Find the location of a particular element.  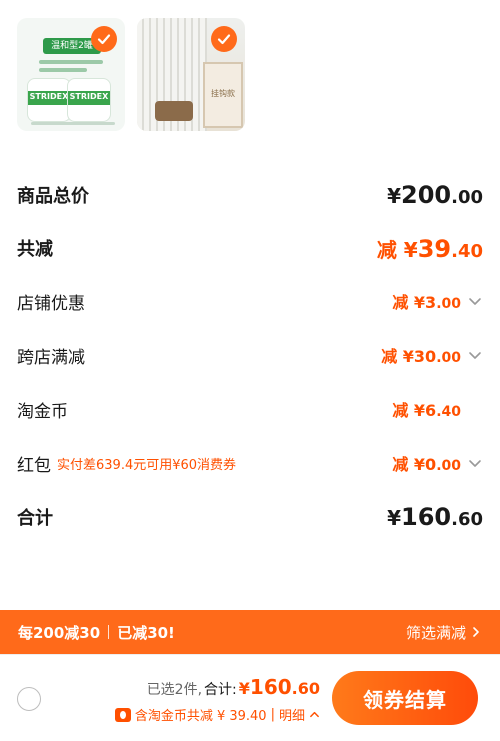

discount-label: 跨店满减 is located at coordinates (51, 357).